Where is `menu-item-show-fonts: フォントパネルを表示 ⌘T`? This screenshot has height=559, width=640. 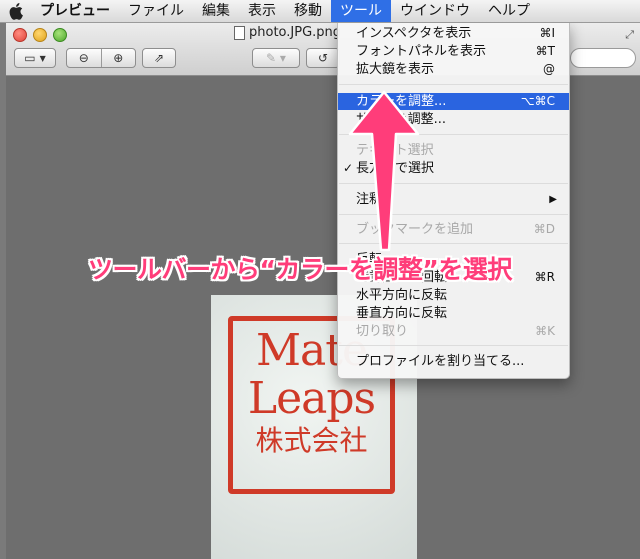
menu-item-show-fonts: フォントパネルを表示 ⌘T is located at coordinates (453, 51).